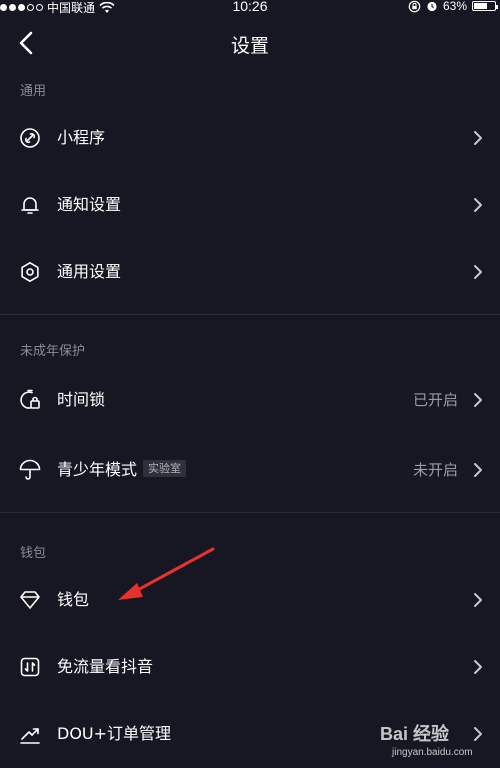  What do you see at coordinates (435, 470) in the screenshot?
I see `row-status-value: 未开启` at bounding box center [435, 470].